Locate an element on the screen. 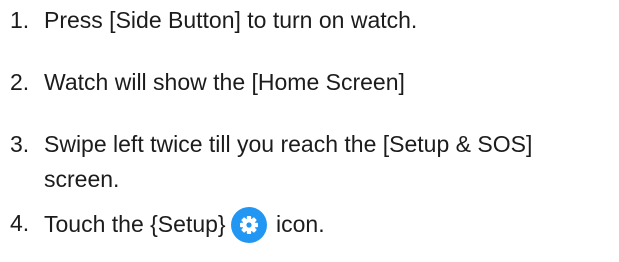 This screenshot has width=619, height=262. gear-icon is located at coordinates (248, 225).